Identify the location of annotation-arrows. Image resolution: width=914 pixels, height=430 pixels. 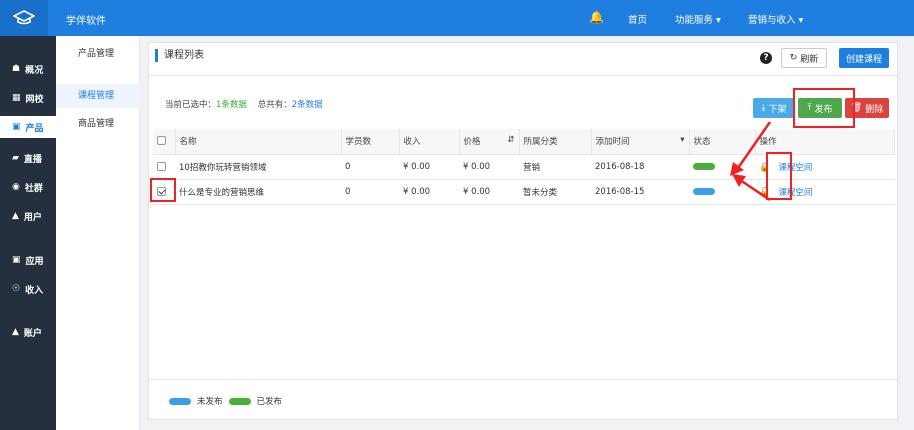
(751, 161).